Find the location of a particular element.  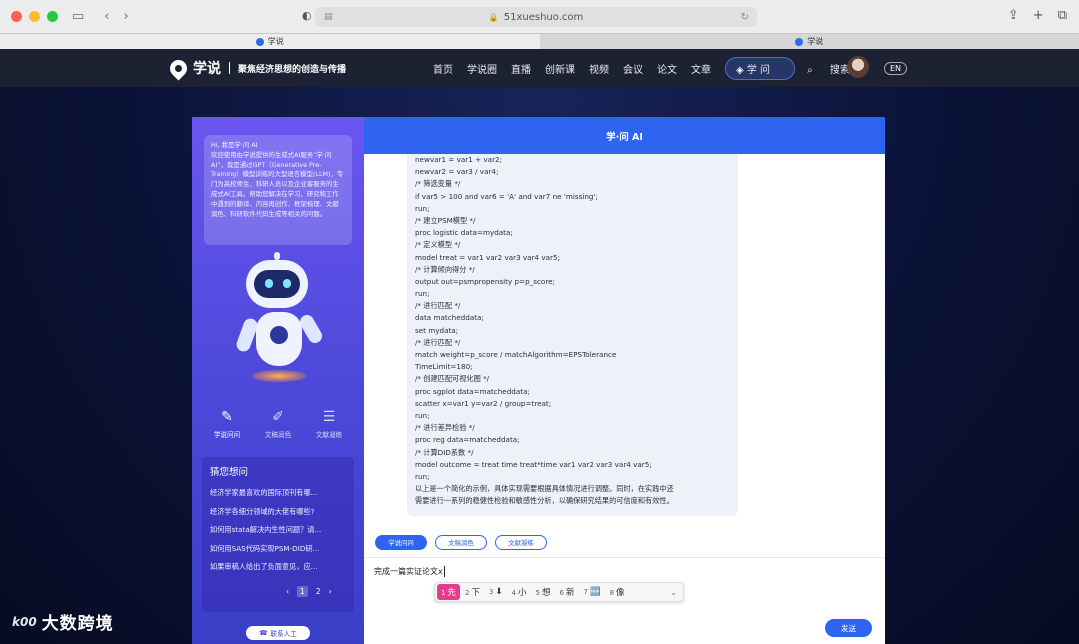

nav-article: 文章 is located at coordinates (701, 68).